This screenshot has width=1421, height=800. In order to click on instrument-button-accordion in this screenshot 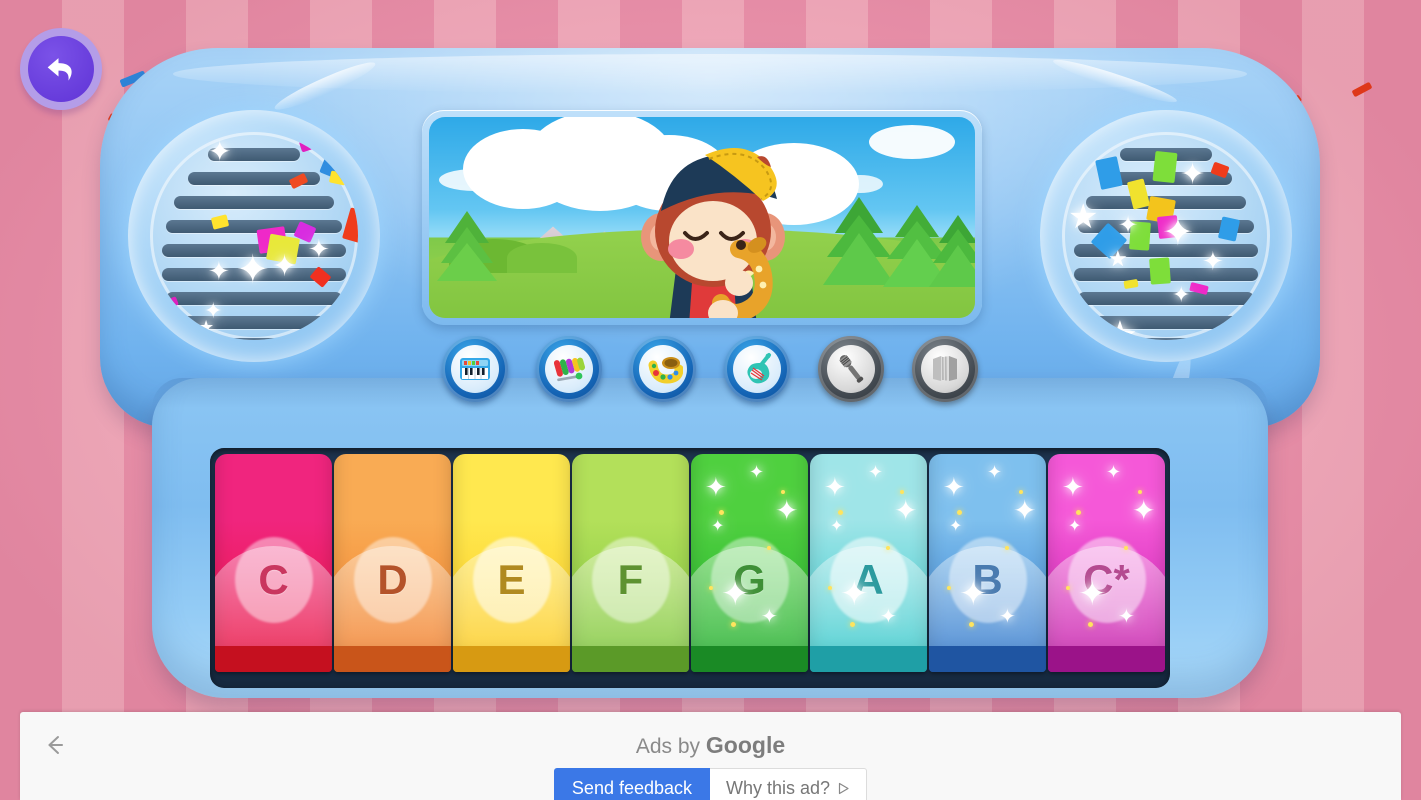, I will do `click(945, 369)`.